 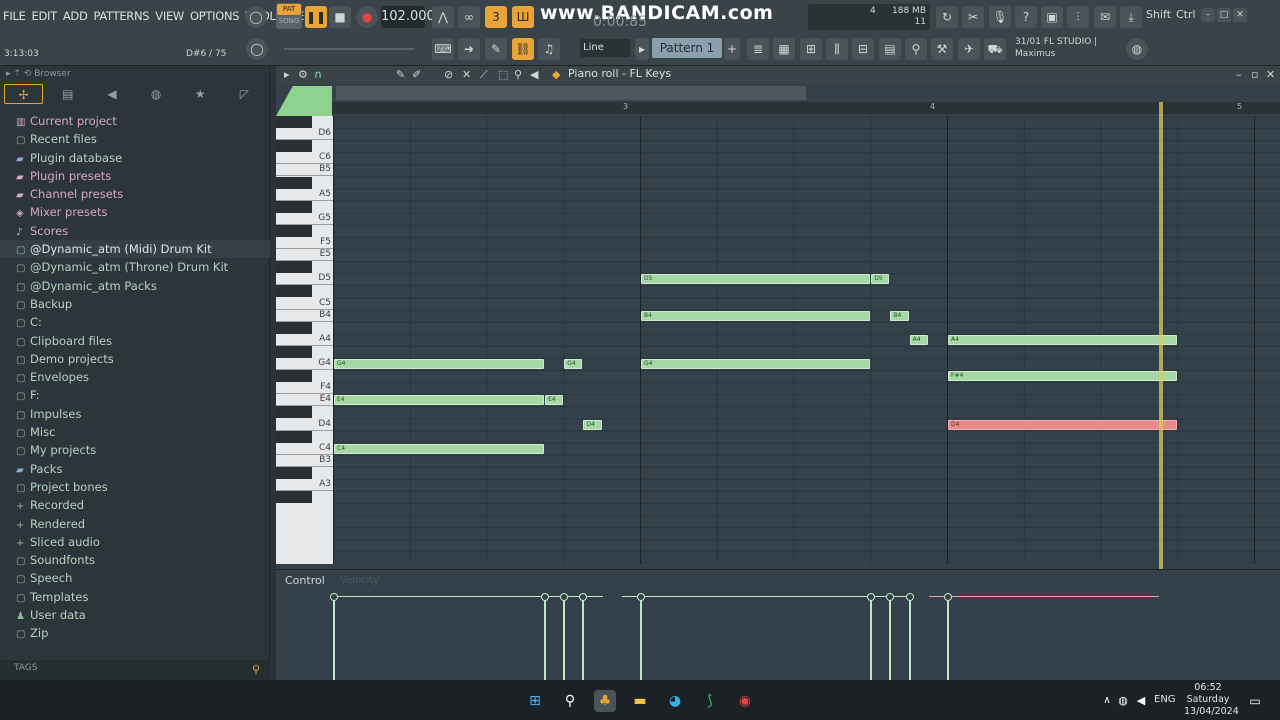 I want to click on browser-item: ▢ Templates, so click(x=135, y=597).